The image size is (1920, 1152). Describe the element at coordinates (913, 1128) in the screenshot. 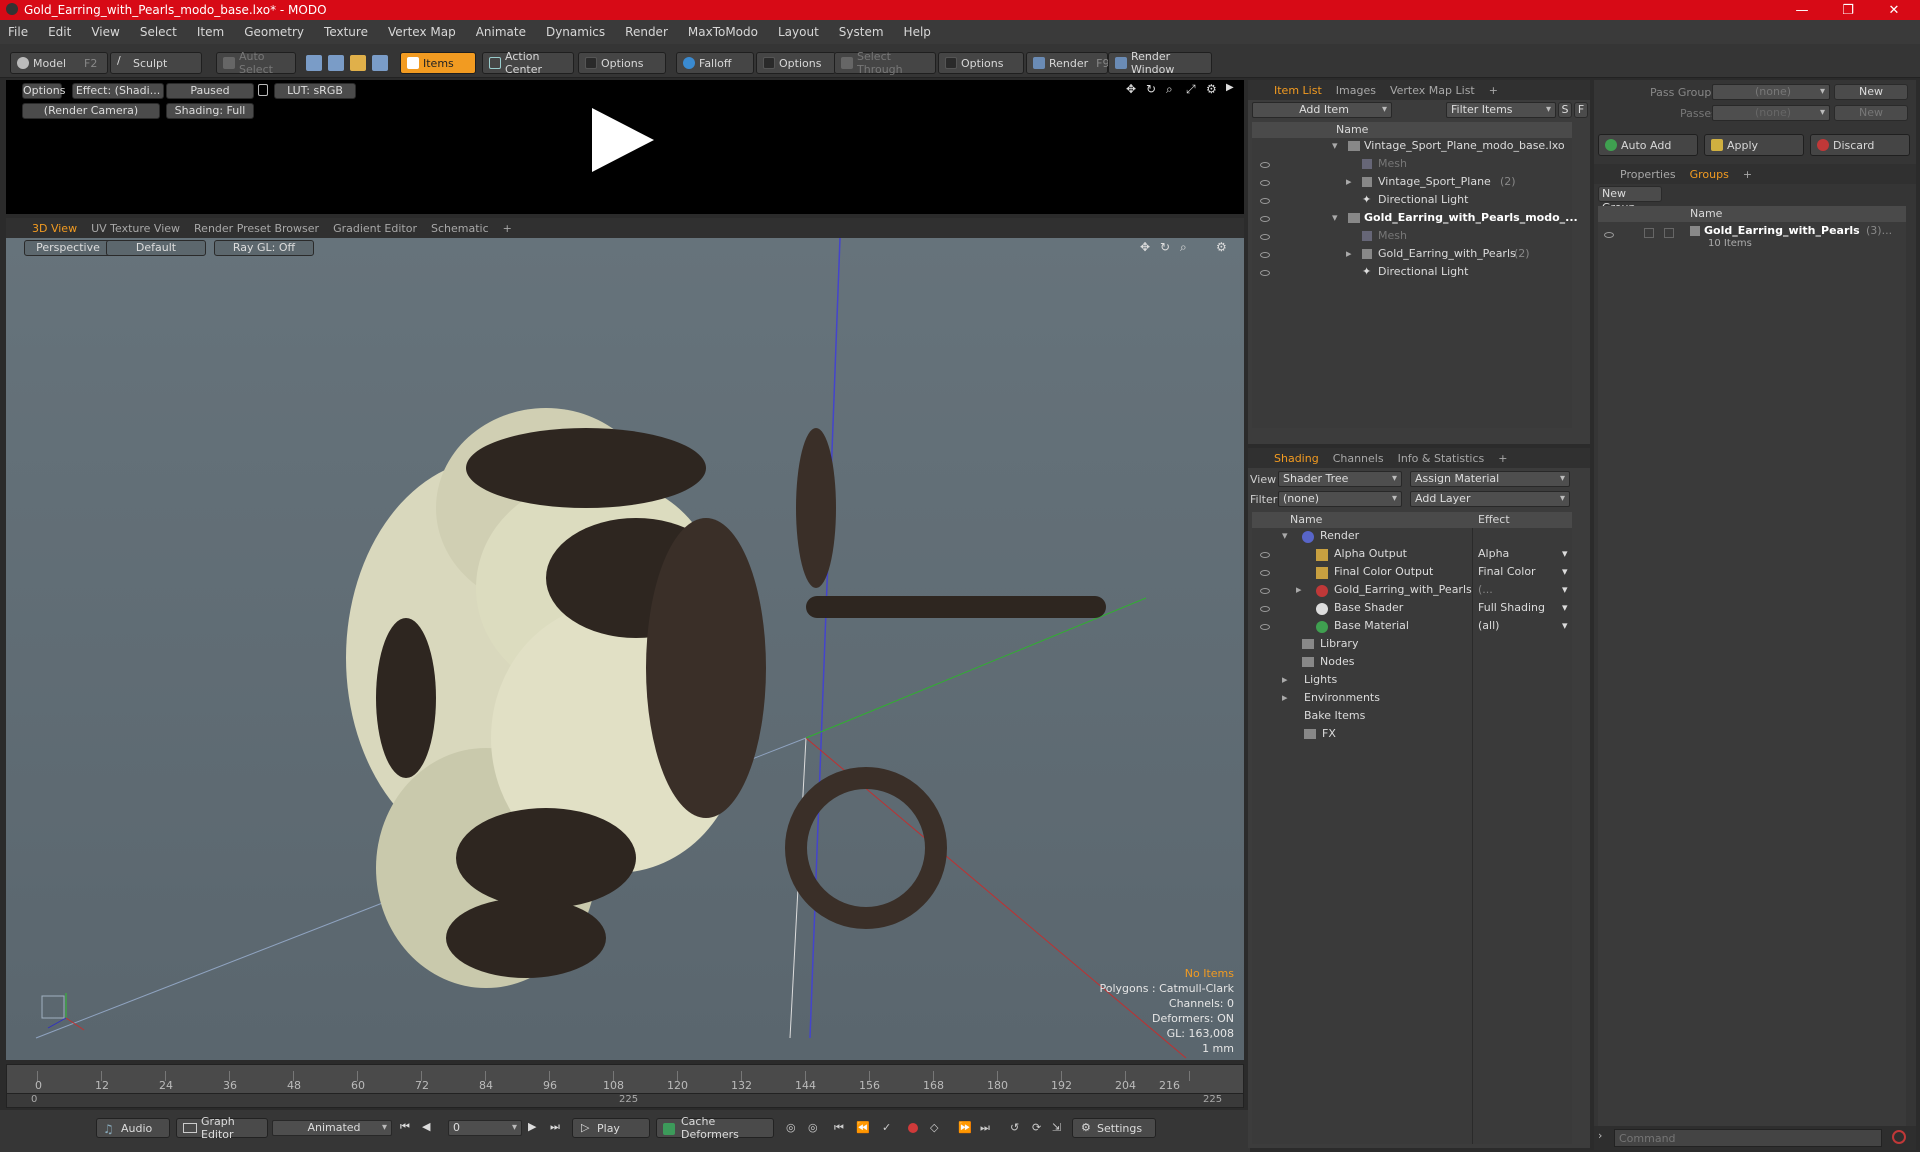

I see `record-icon` at that location.